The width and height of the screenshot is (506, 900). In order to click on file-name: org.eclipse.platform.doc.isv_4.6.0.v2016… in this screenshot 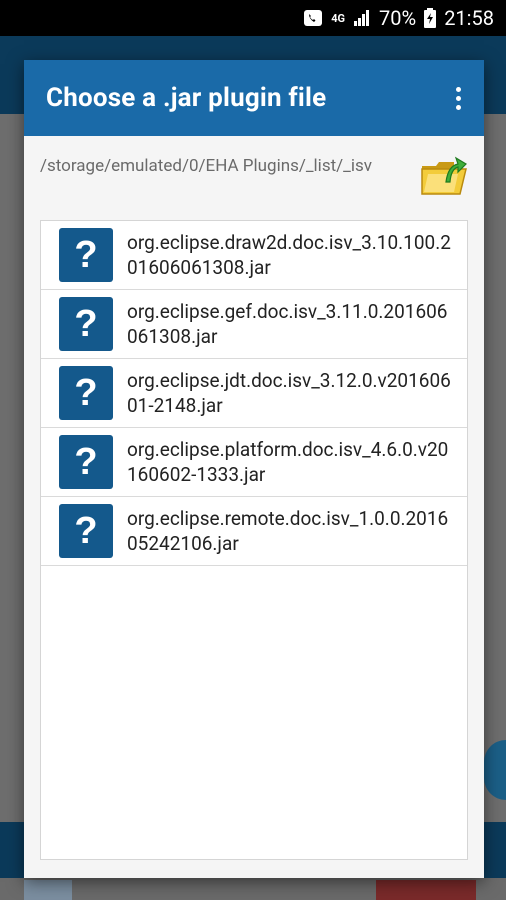, I will do `click(288, 462)`.